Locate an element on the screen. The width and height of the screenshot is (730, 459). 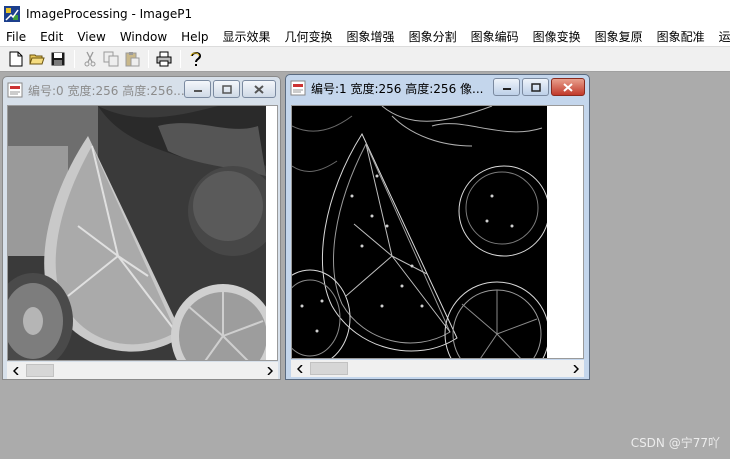
menu-view: View is located at coordinates (91, 37).